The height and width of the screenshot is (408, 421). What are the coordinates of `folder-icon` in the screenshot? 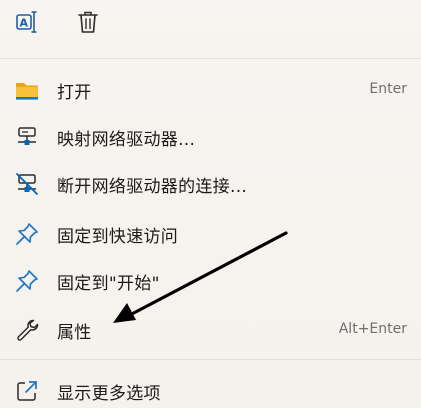 It's located at (27, 90).